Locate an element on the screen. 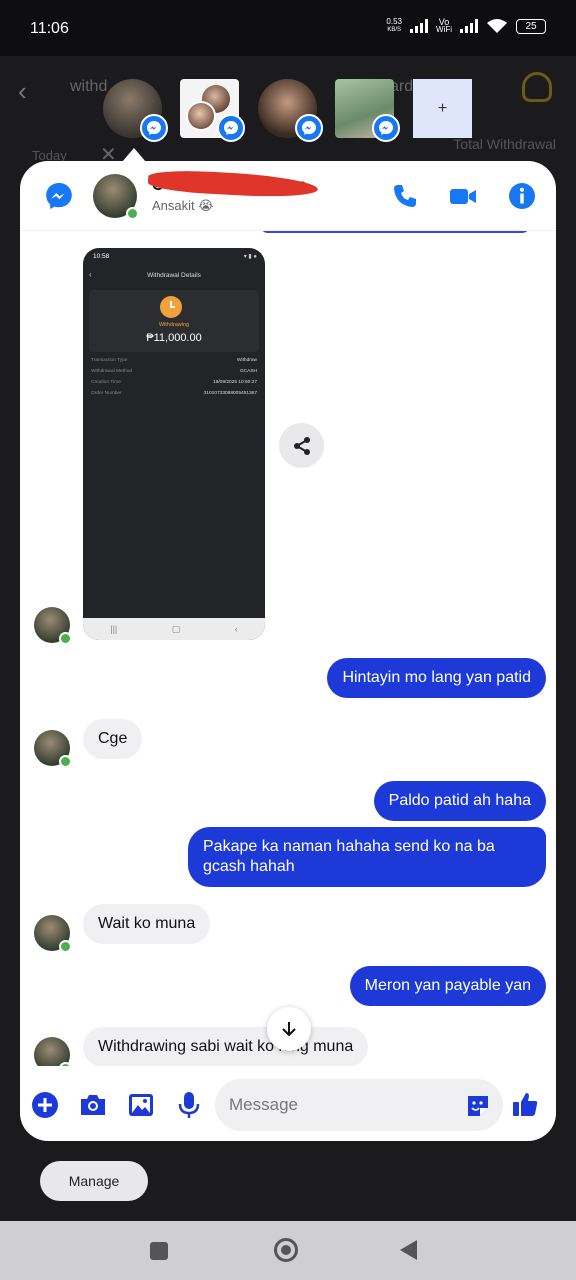 The width and height of the screenshot is (576, 1280). share-button is located at coordinates (301, 445).